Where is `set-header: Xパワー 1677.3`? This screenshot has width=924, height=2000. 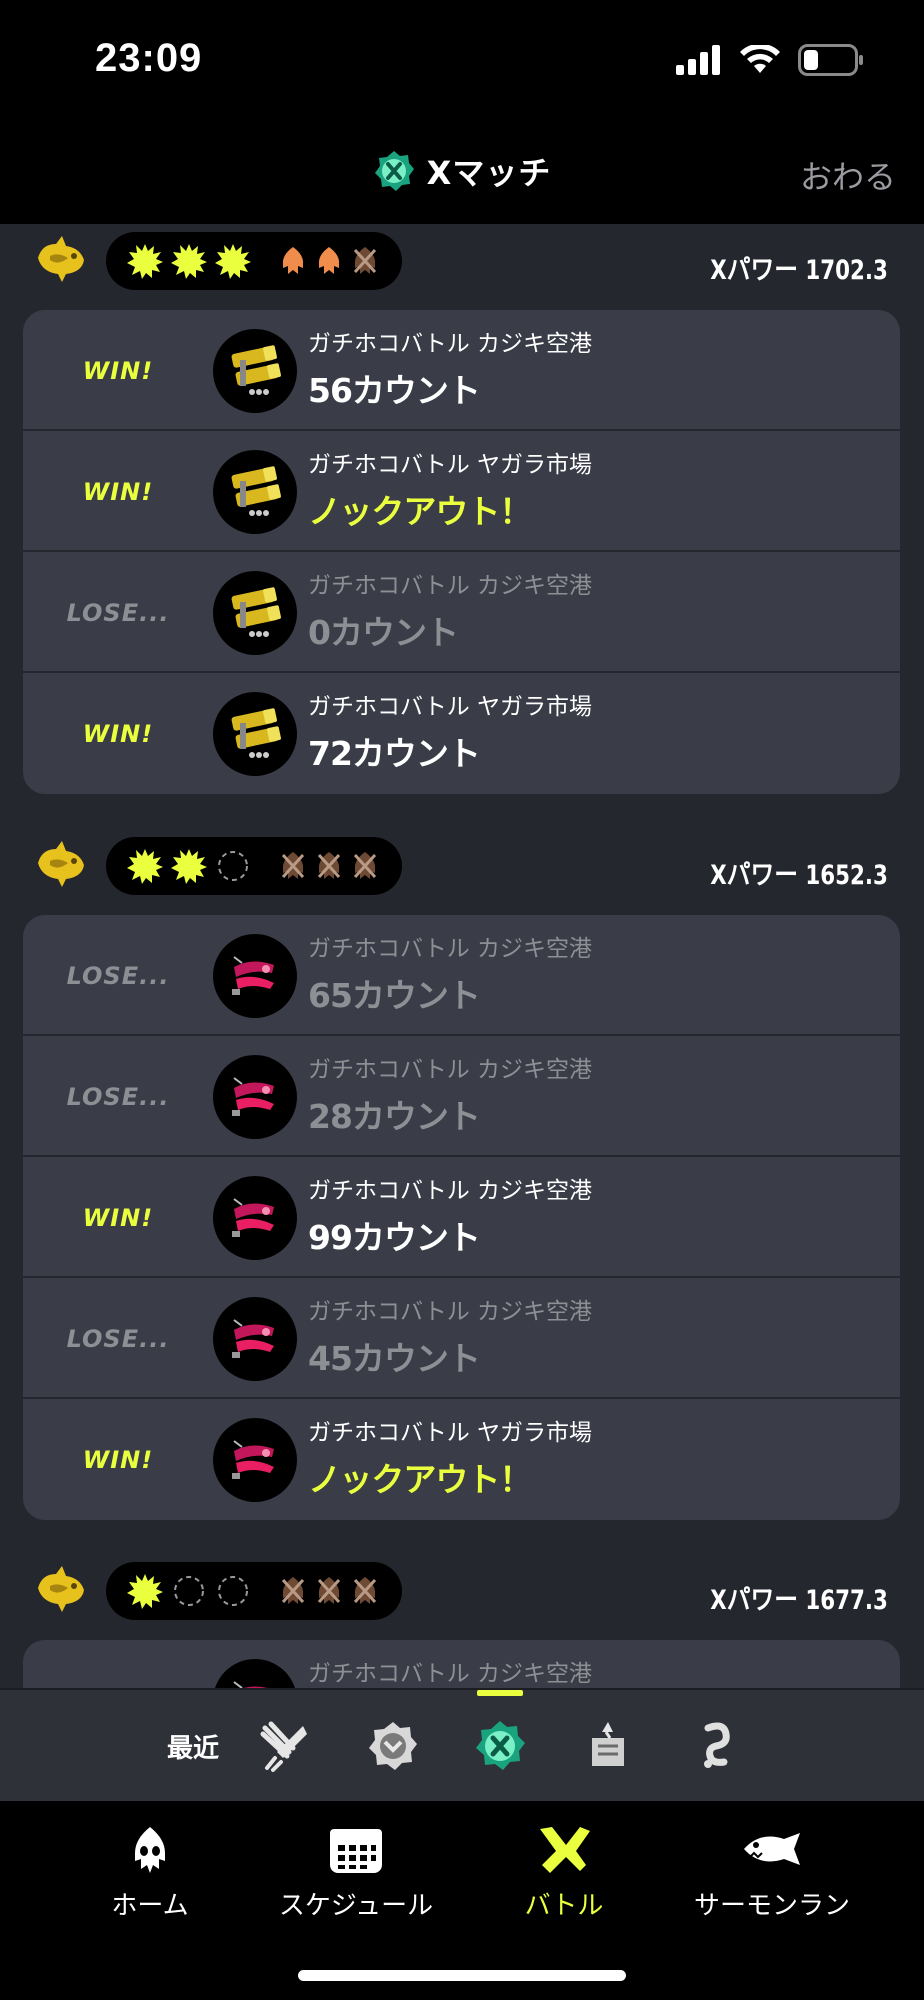 set-header: Xパワー 1677.3 is located at coordinates (462, 1594).